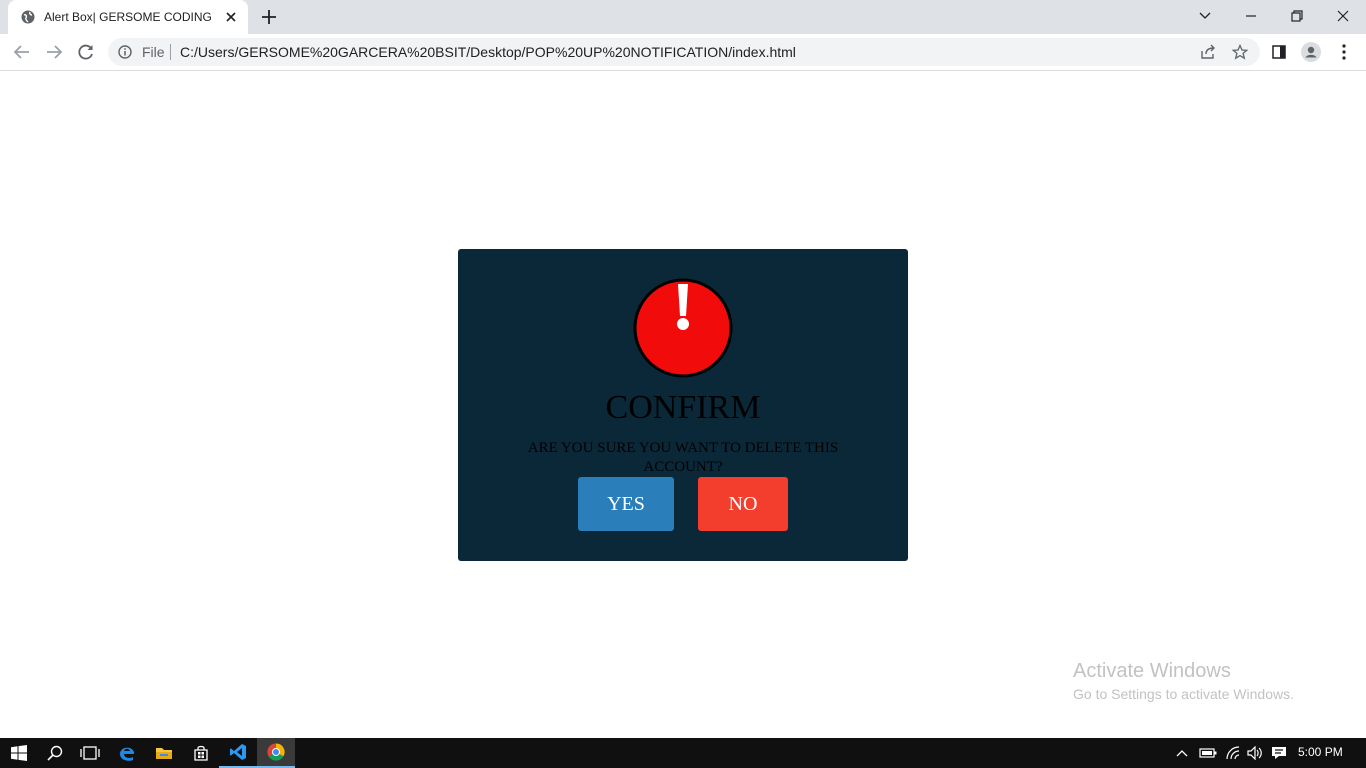  I want to click on back-icon, so click(22, 52).